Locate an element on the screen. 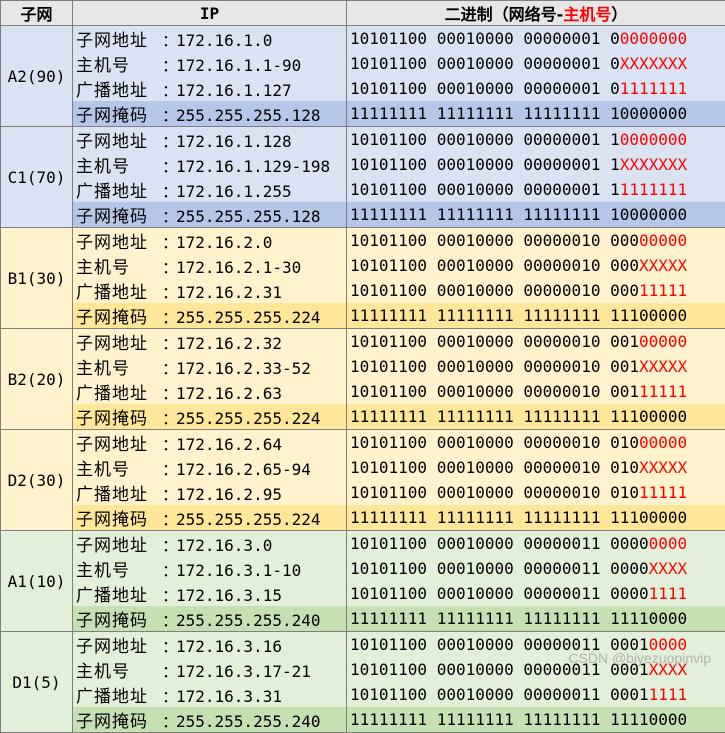 The height and width of the screenshot is (733, 725). ip-cell: 广播地址：172.16.1.255 is located at coordinates (210, 189).